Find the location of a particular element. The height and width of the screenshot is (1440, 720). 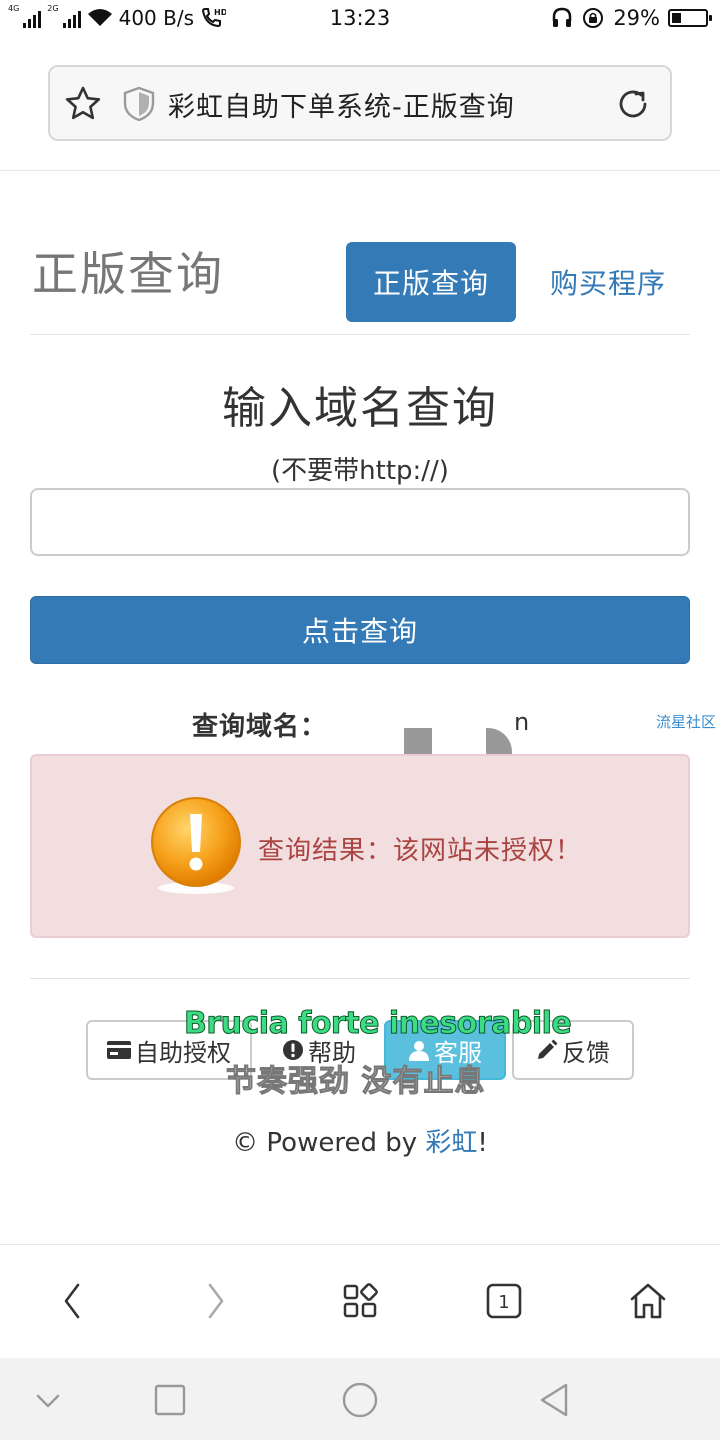

battery-icon is located at coordinates (690, 18).